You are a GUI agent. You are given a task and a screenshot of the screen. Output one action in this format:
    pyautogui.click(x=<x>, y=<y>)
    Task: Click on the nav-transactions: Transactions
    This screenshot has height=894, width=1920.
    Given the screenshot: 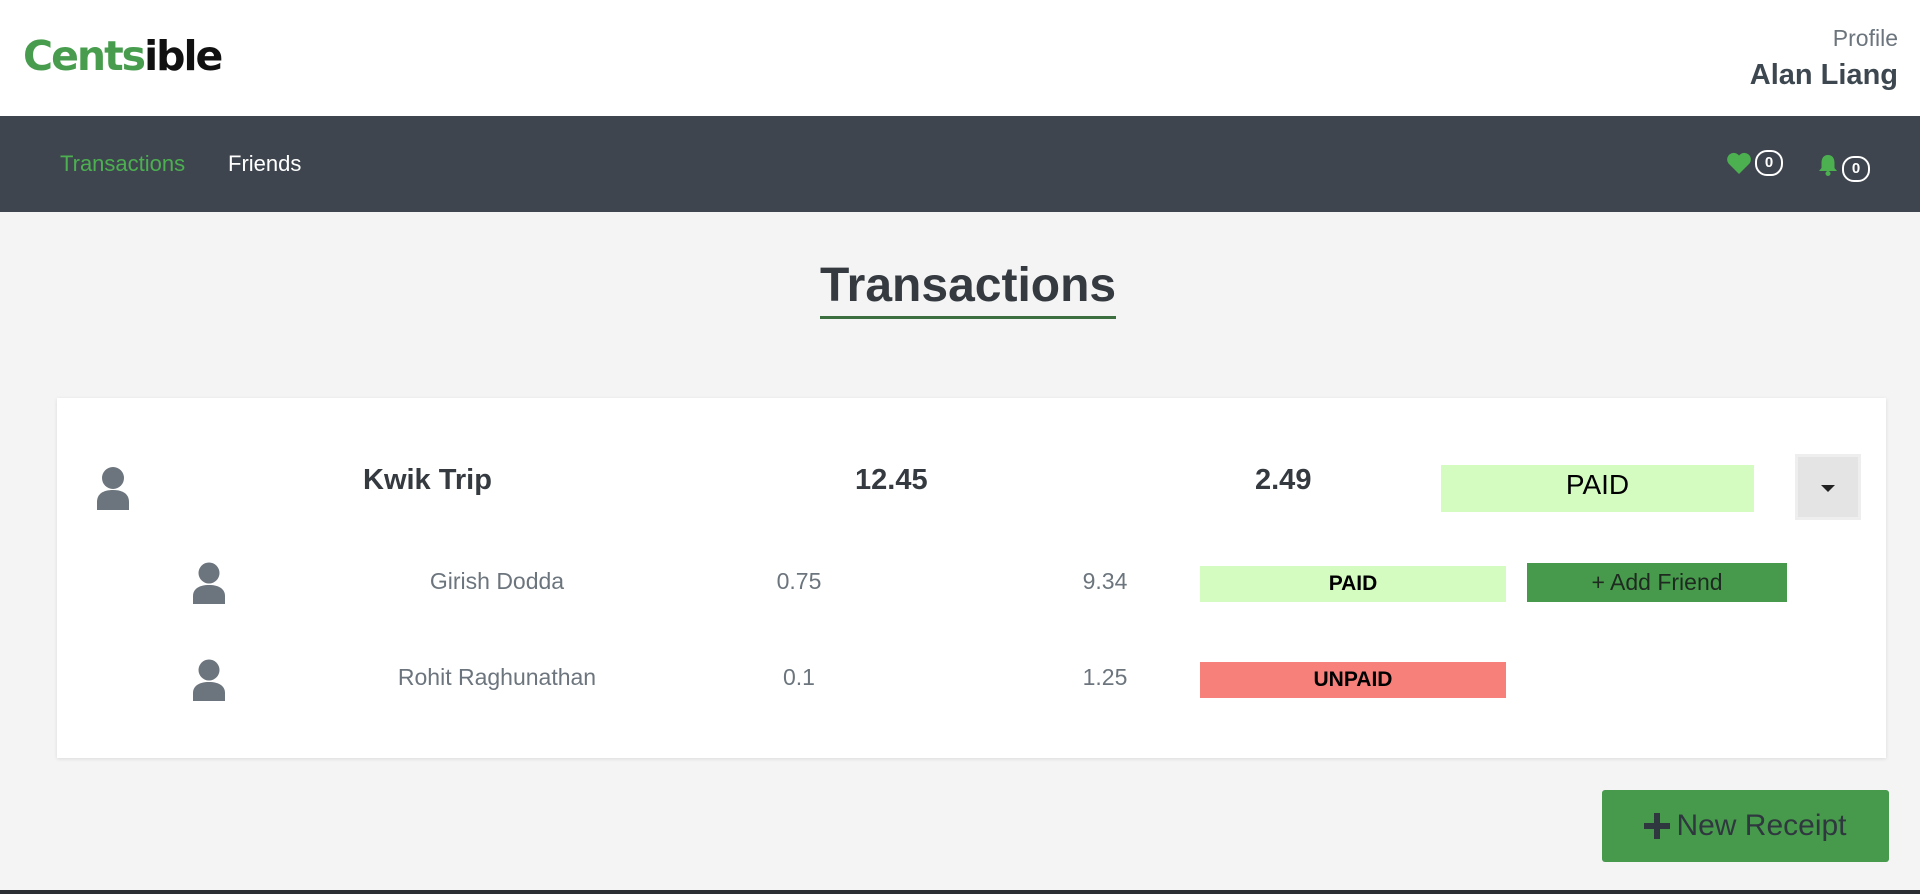 What is the action you would take?
    pyautogui.click(x=122, y=164)
    